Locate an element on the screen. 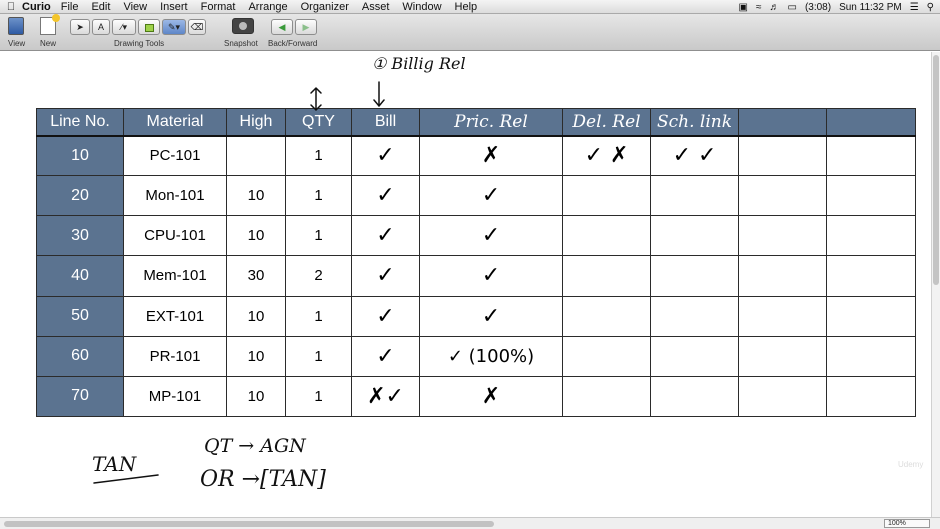 The image size is (940, 529). select-tool-button: ➤ is located at coordinates (80, 27).